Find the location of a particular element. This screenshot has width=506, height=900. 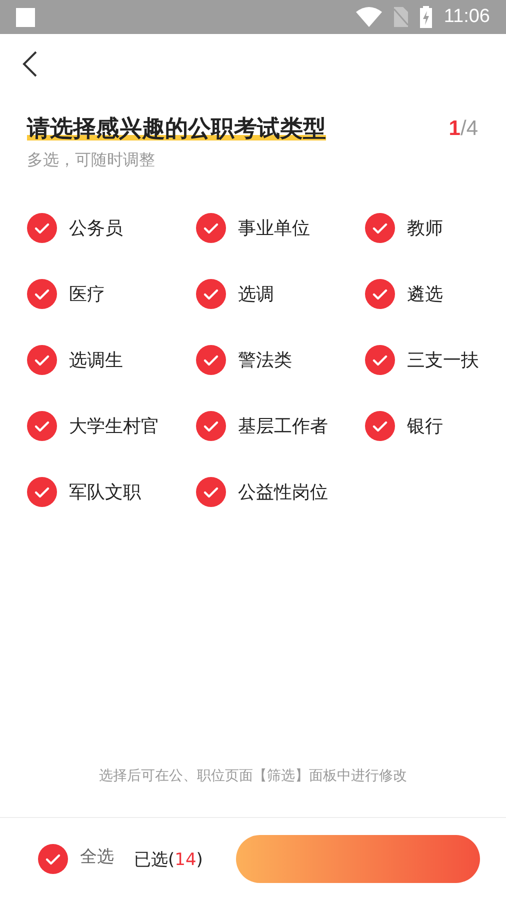

step-counter: 1/4 is located at coordinates (463, 129).